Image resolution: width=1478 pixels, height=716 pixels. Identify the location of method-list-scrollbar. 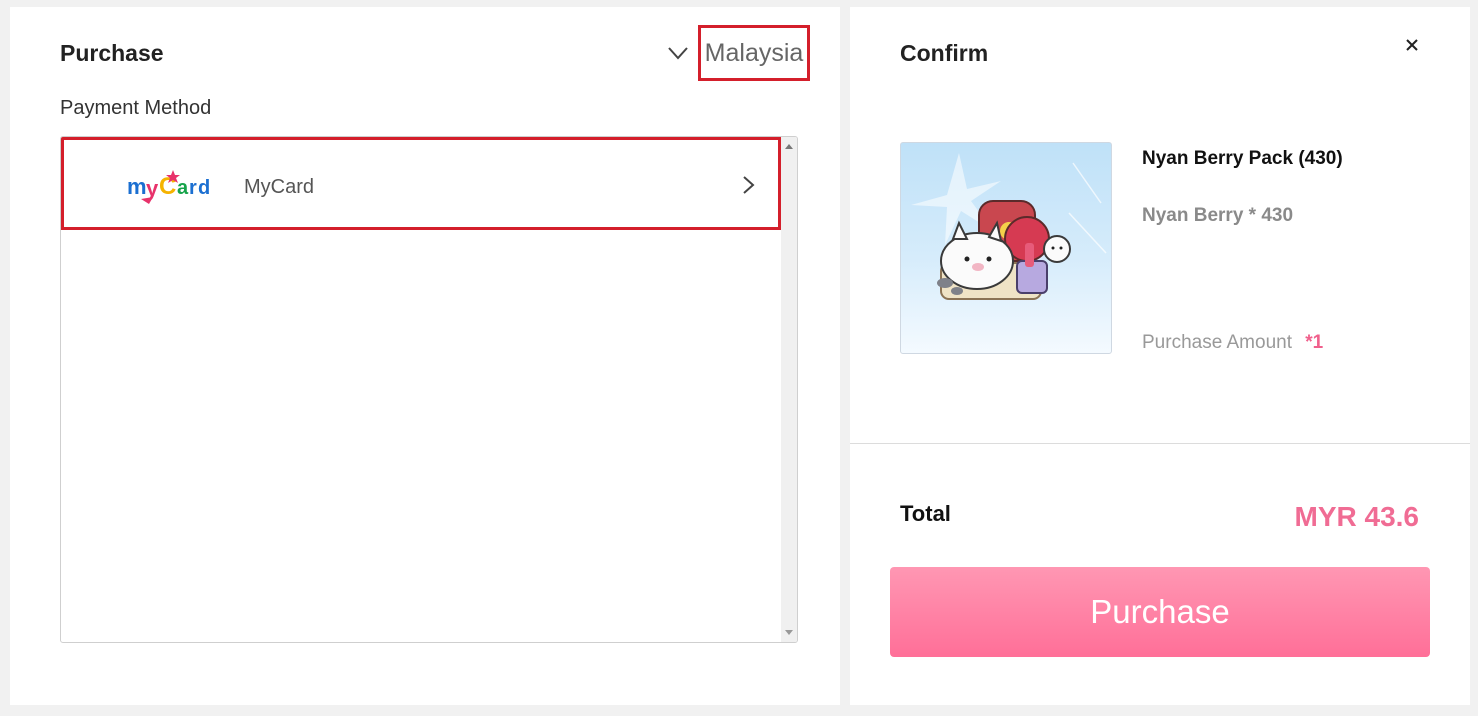
(789, 389).